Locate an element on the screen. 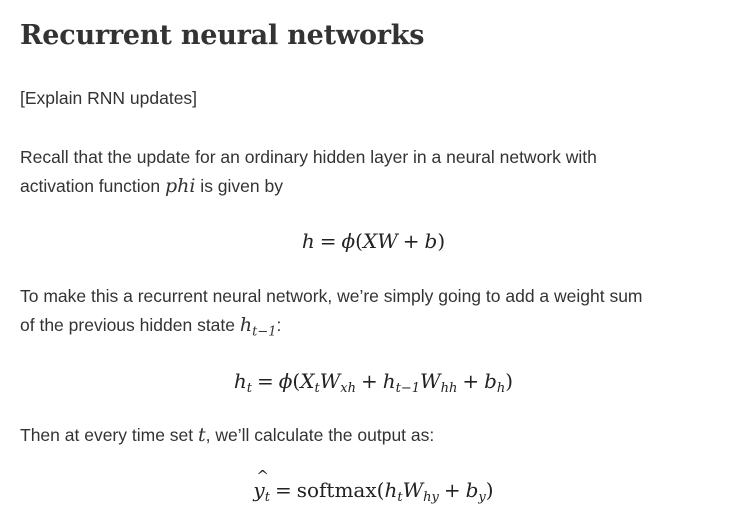  page-title: Recurrent neural networks is located at coordinates (222, 35).